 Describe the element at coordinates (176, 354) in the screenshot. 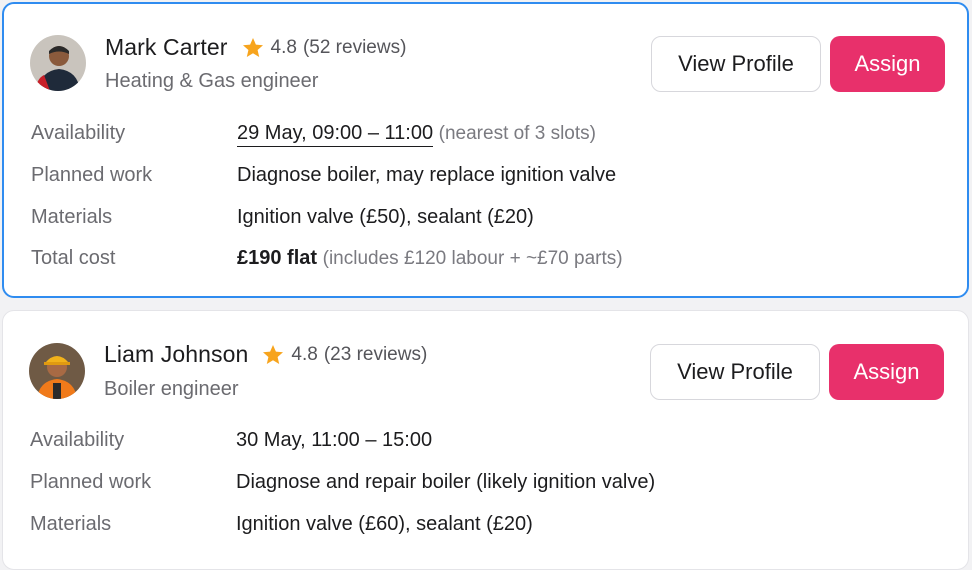

I see `provider-name: Liam Johnson` at that location.